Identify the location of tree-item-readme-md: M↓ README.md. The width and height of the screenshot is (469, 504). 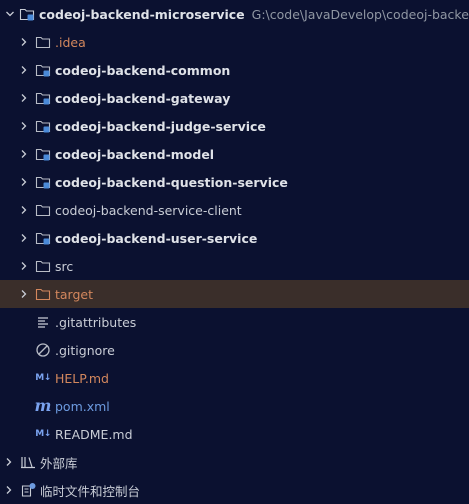
(234, 434).